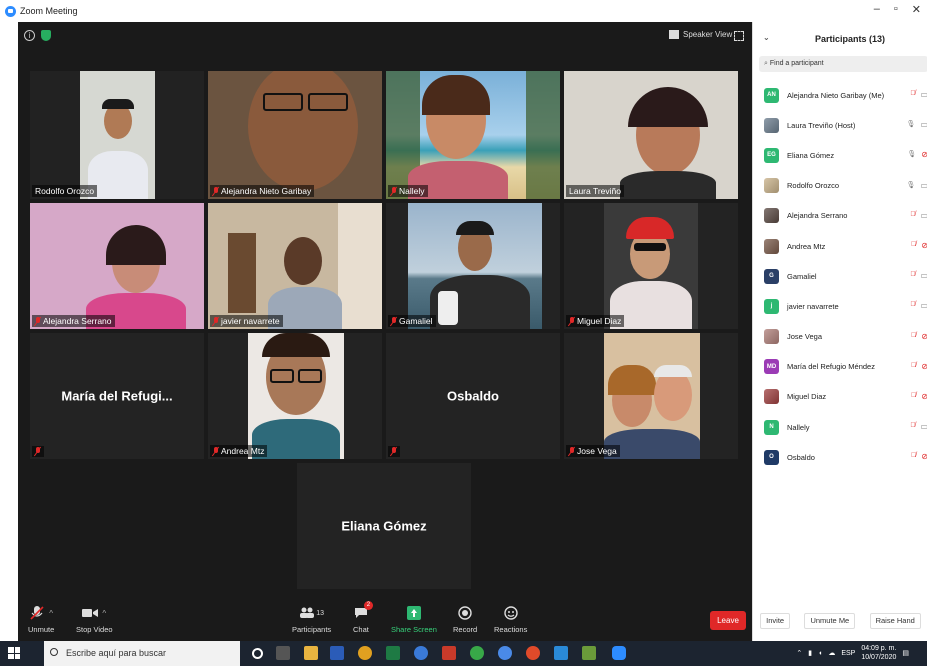 Image resolution: width=927 pixels, height=666 pixels. Describe the element at coordinates (766, 37) in the screenshot. I see `collapse-chevron-icon: ⌄` at that location.